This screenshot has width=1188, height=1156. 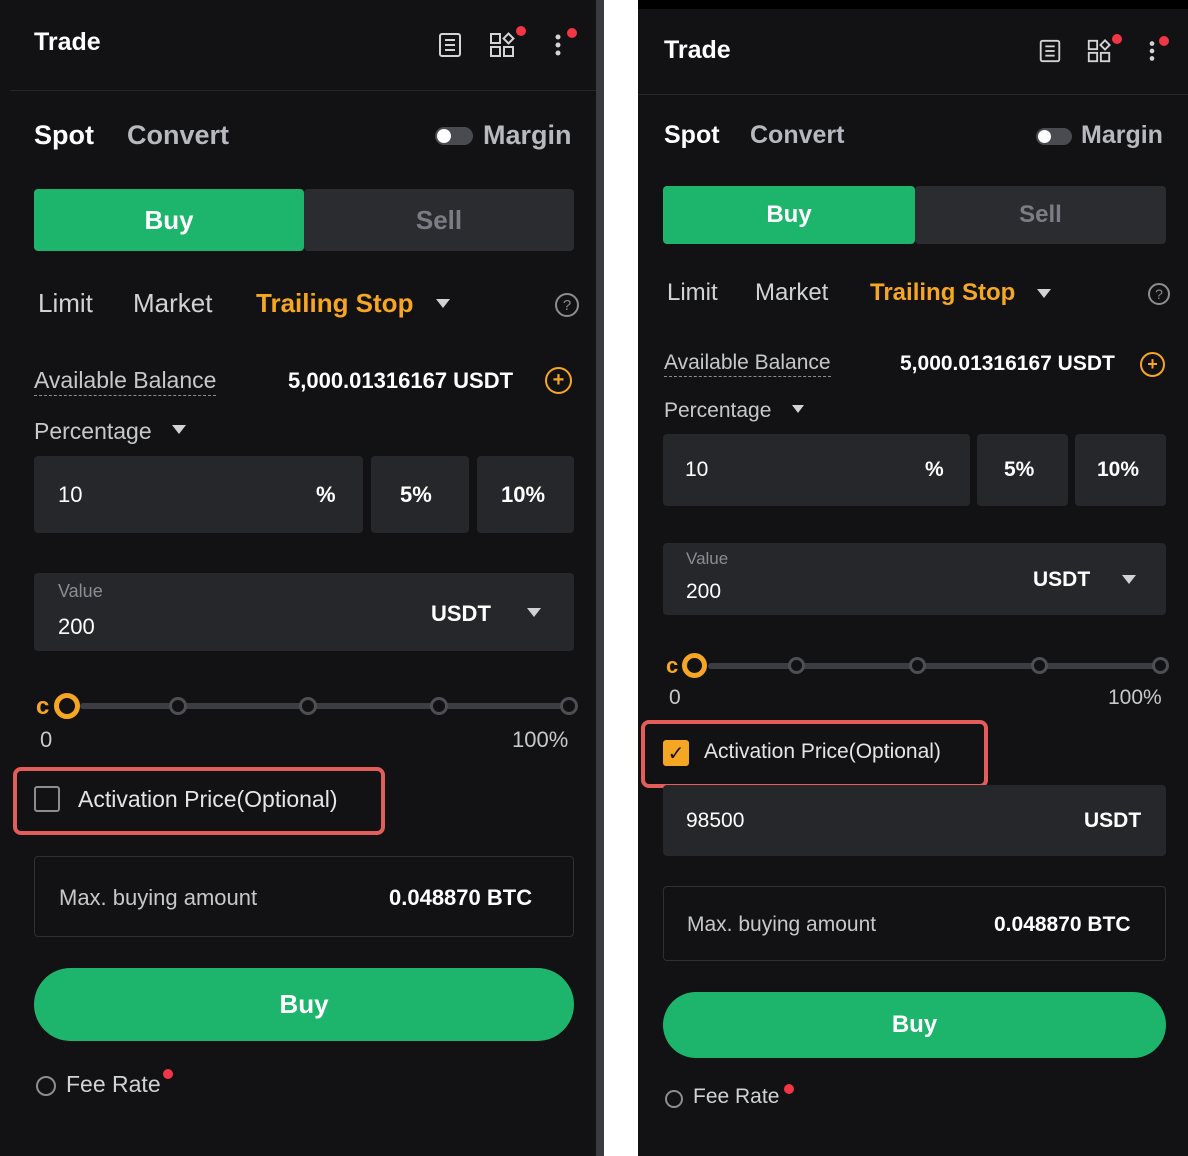 What do you see at coordinates (697, 50) in the screenshot?
I see `panel-title: Trade` at bounding box center [697, 50].